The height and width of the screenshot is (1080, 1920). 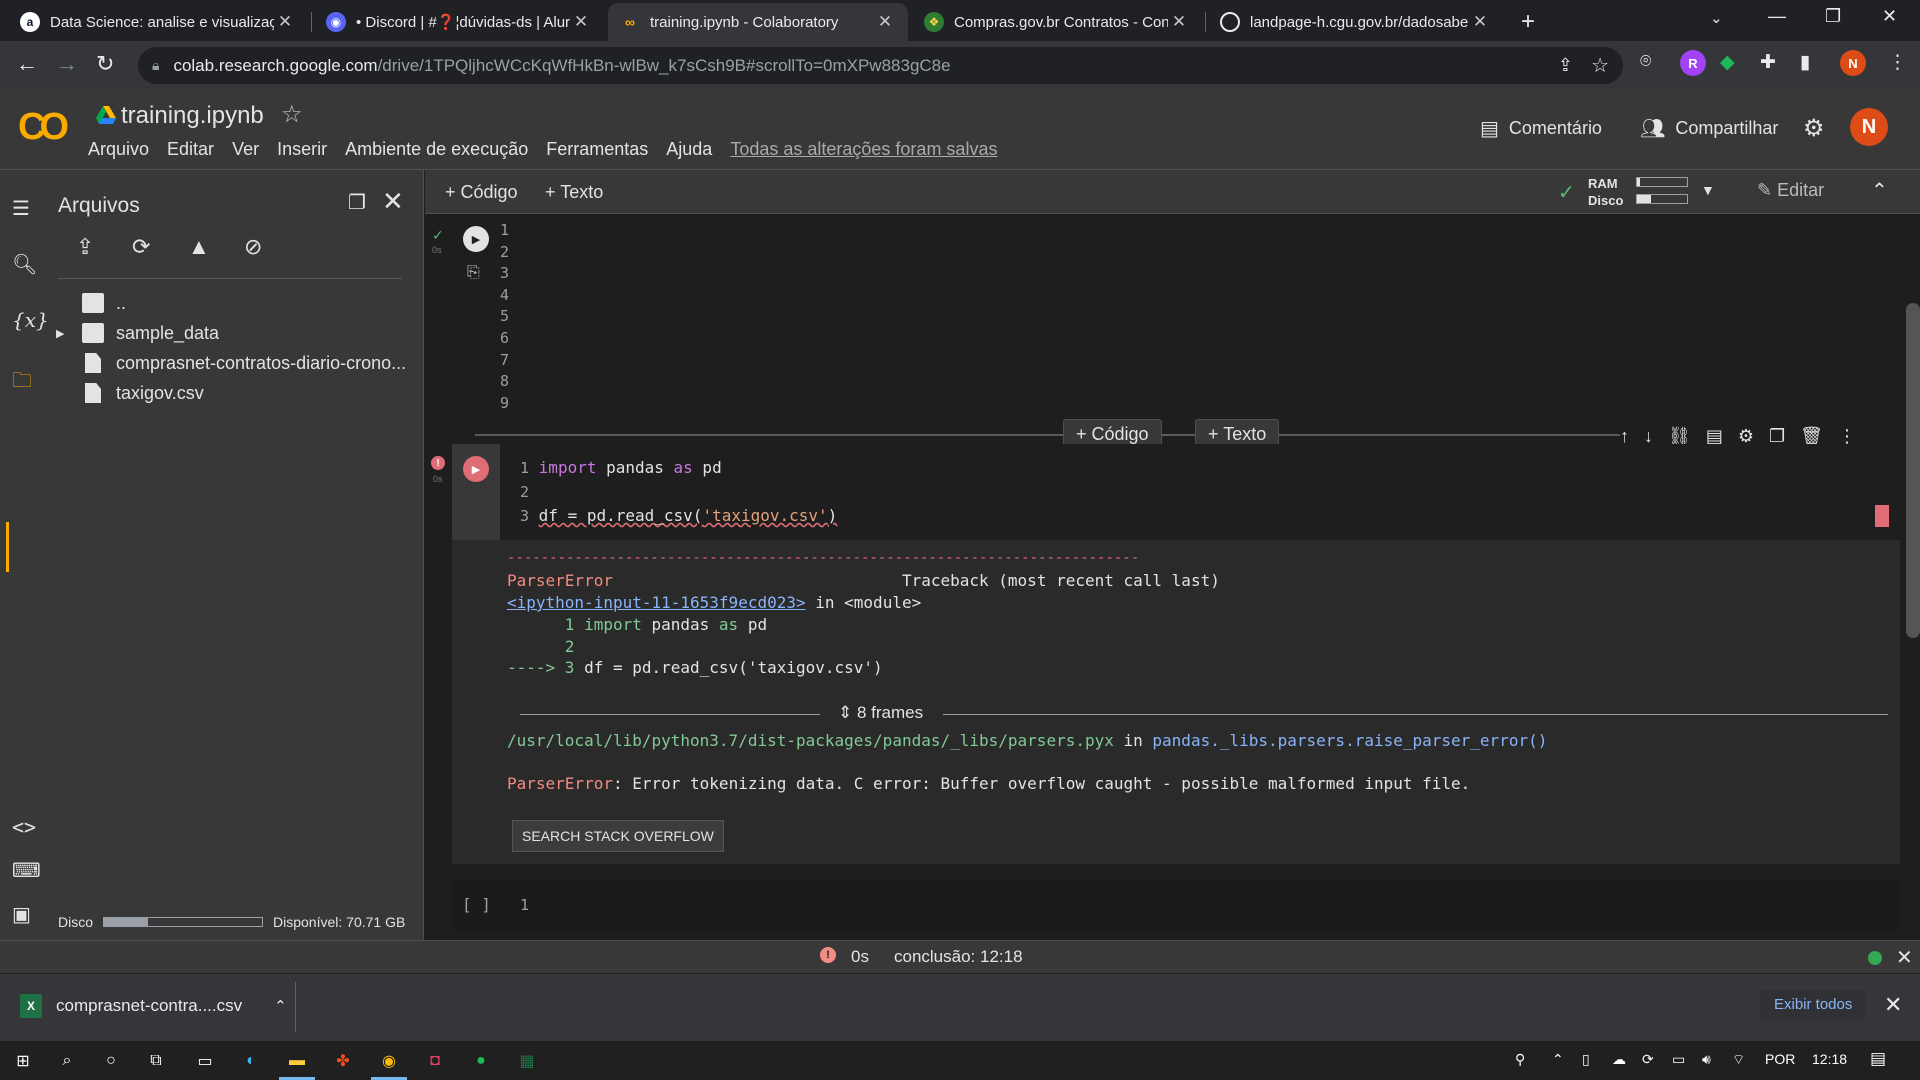 What do you see at coordinates (1565, 65) in the screenshot?
I see `share-page-icon: ⇪` at bounding box center [1565, 65].